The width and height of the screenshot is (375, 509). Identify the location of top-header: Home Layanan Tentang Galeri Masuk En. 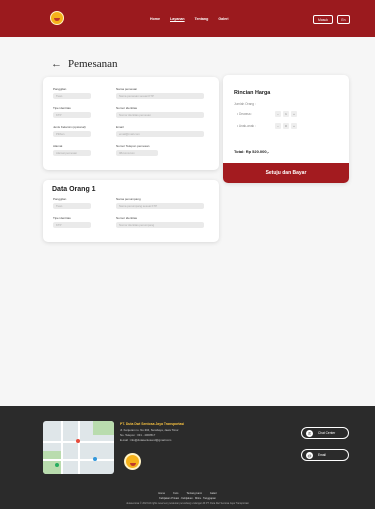
(187, 18).